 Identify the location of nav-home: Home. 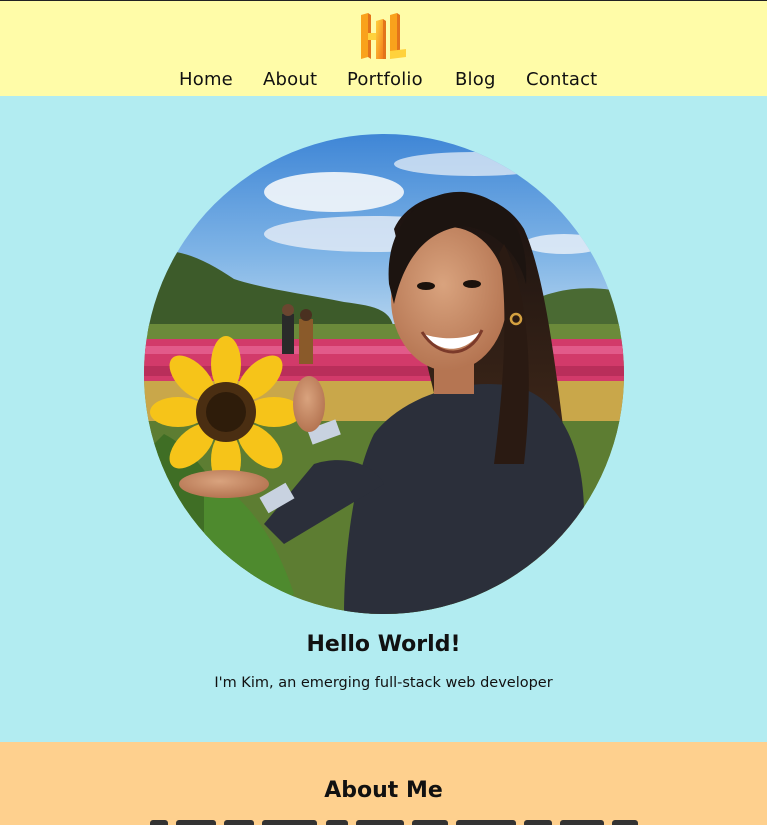
(206, 79).